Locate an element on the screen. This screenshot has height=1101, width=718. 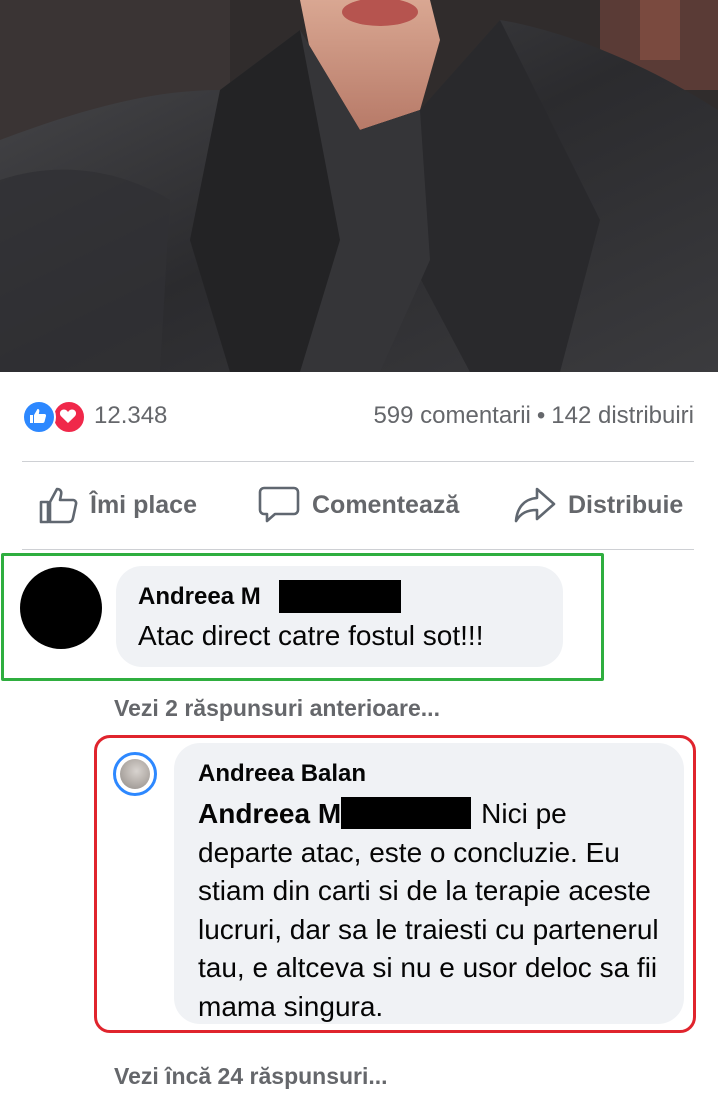
comment-label: Comentează is located at coordinates (386, 504).